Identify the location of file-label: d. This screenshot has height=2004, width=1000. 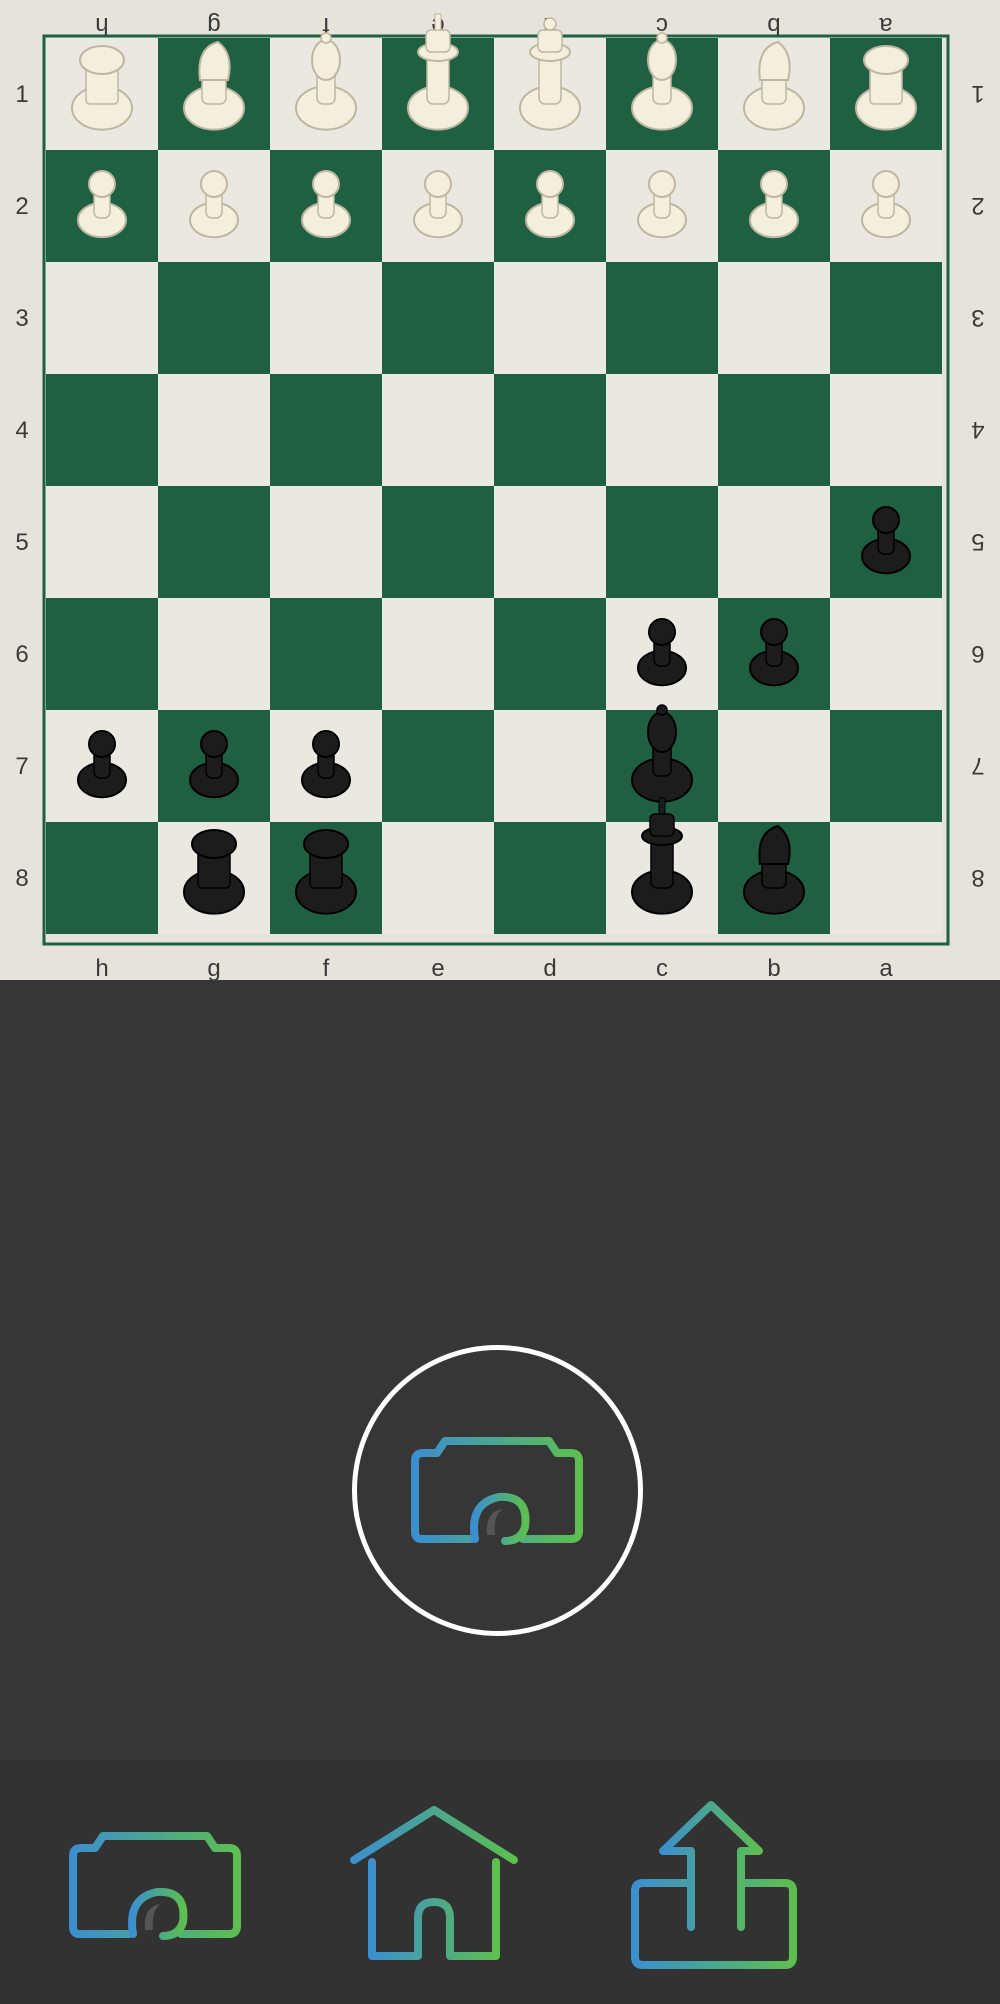
(549, 967).